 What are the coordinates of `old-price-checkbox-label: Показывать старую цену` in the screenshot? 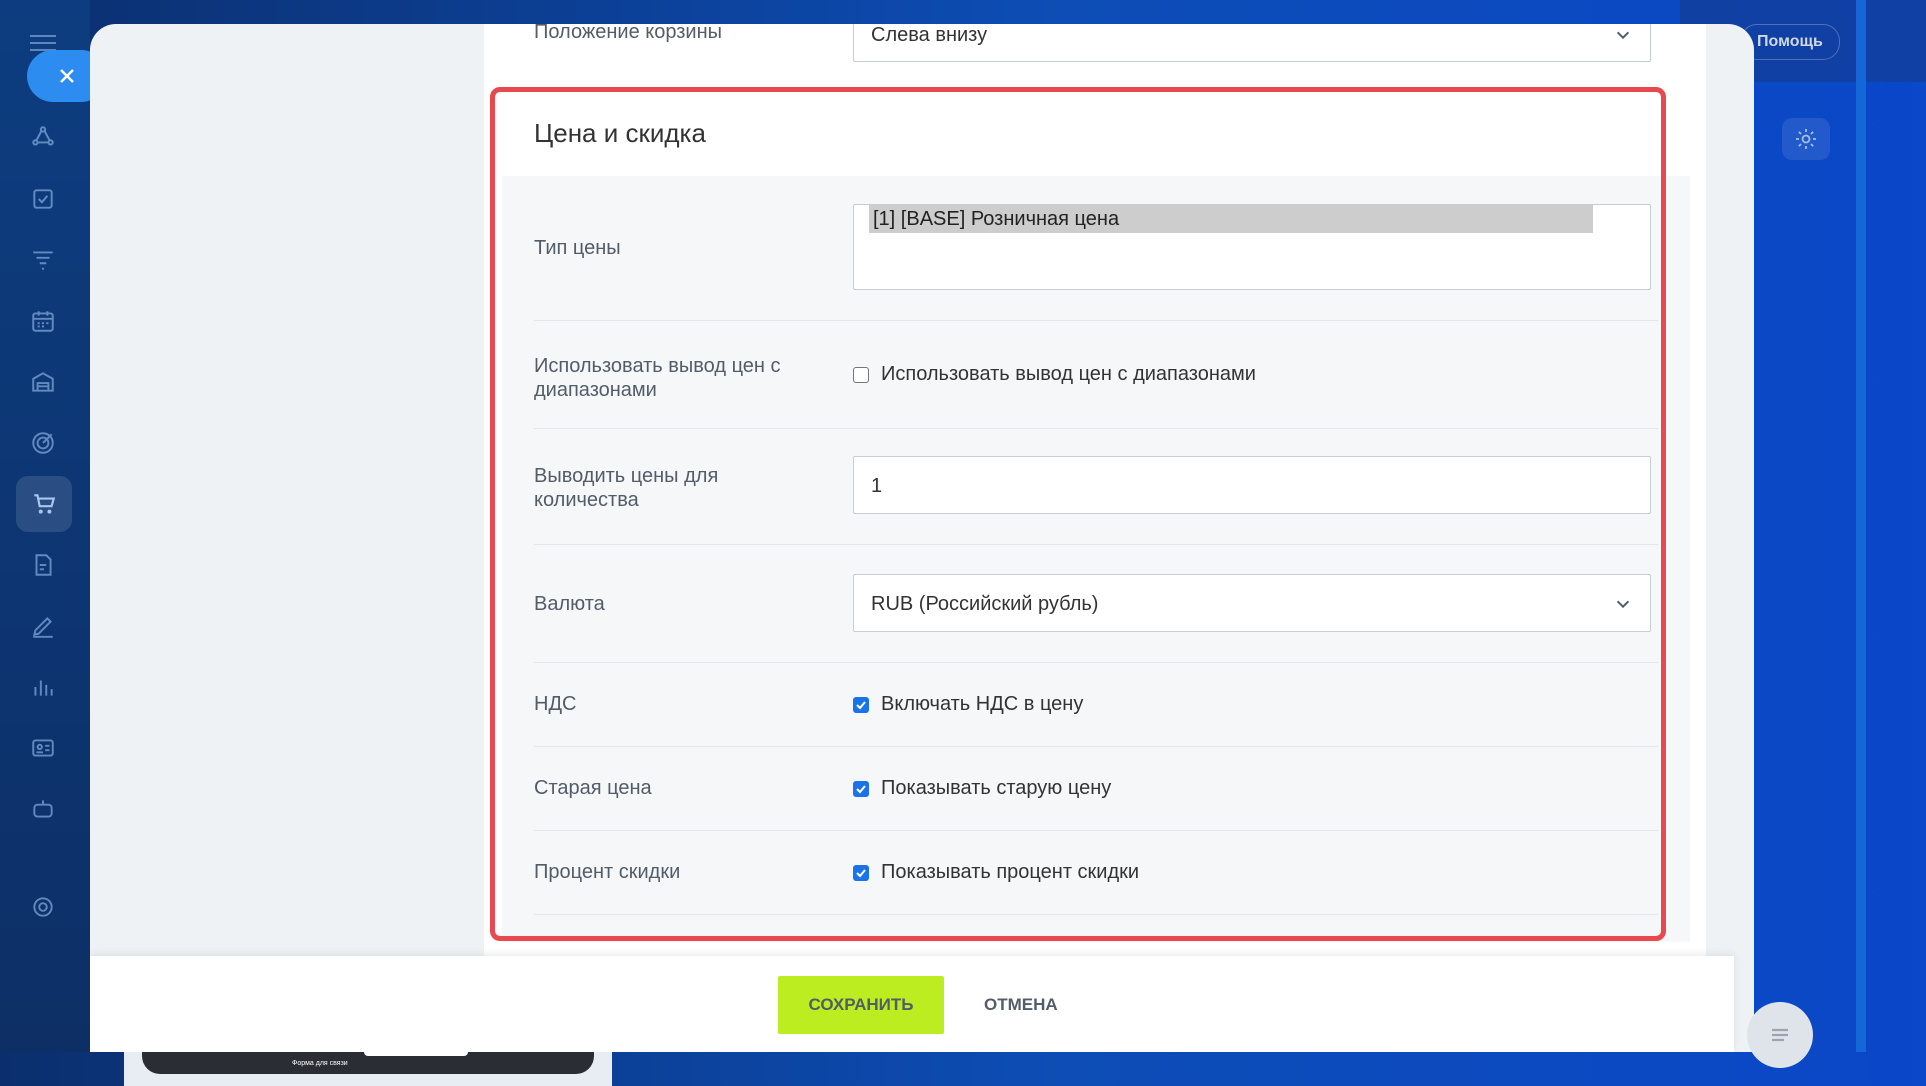 It's located at (996, 788).